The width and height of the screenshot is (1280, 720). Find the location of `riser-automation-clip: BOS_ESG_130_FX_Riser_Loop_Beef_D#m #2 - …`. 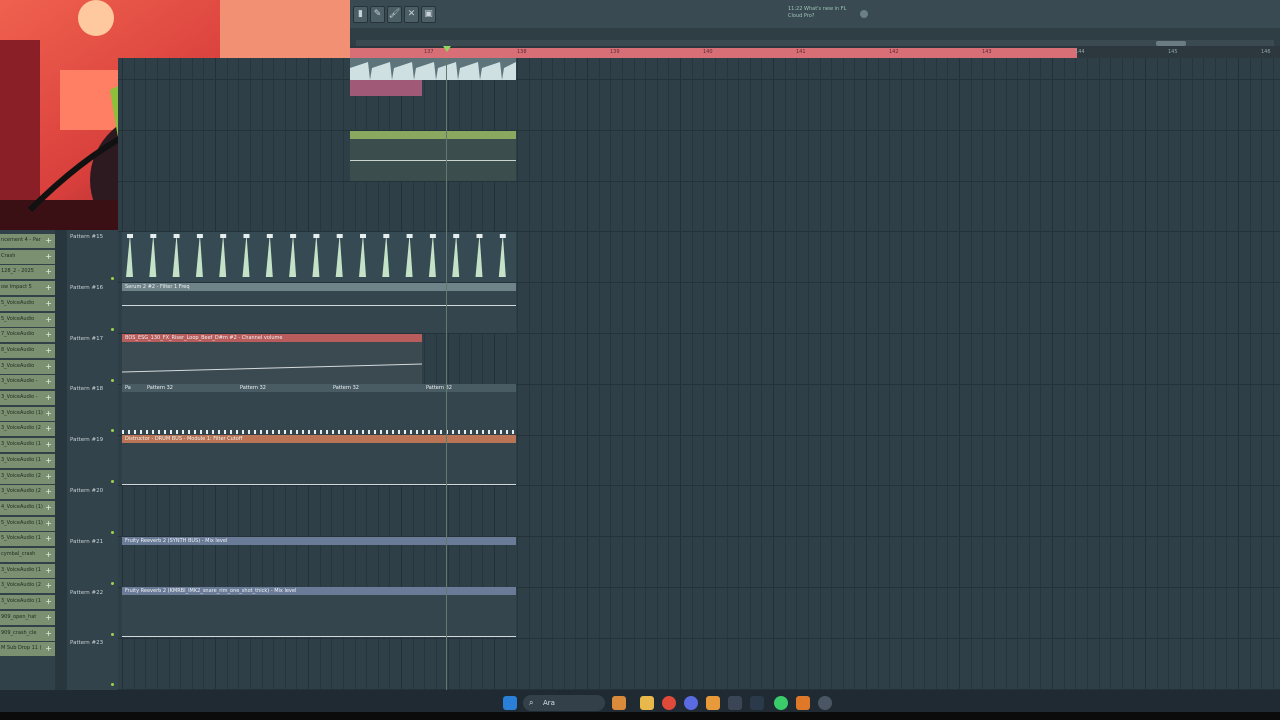

riser-automation-clip: BOS_ESG_130_FX_Riser_Loop_Beef_D#m #2 - … is located at coordinates (272, 359).